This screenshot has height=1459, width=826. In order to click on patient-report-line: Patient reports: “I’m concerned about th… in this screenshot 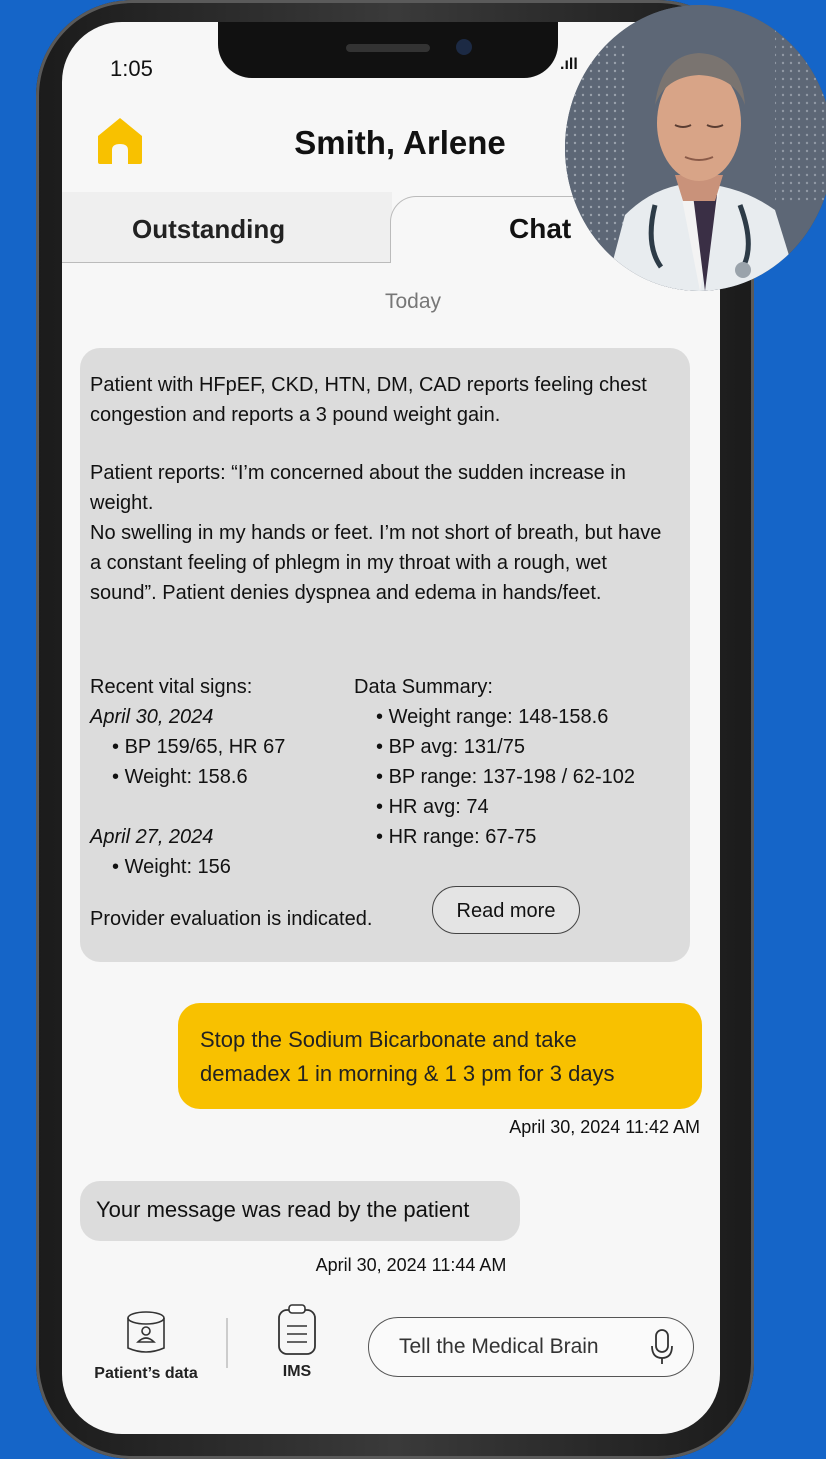, I will do `click(358, 488)`.